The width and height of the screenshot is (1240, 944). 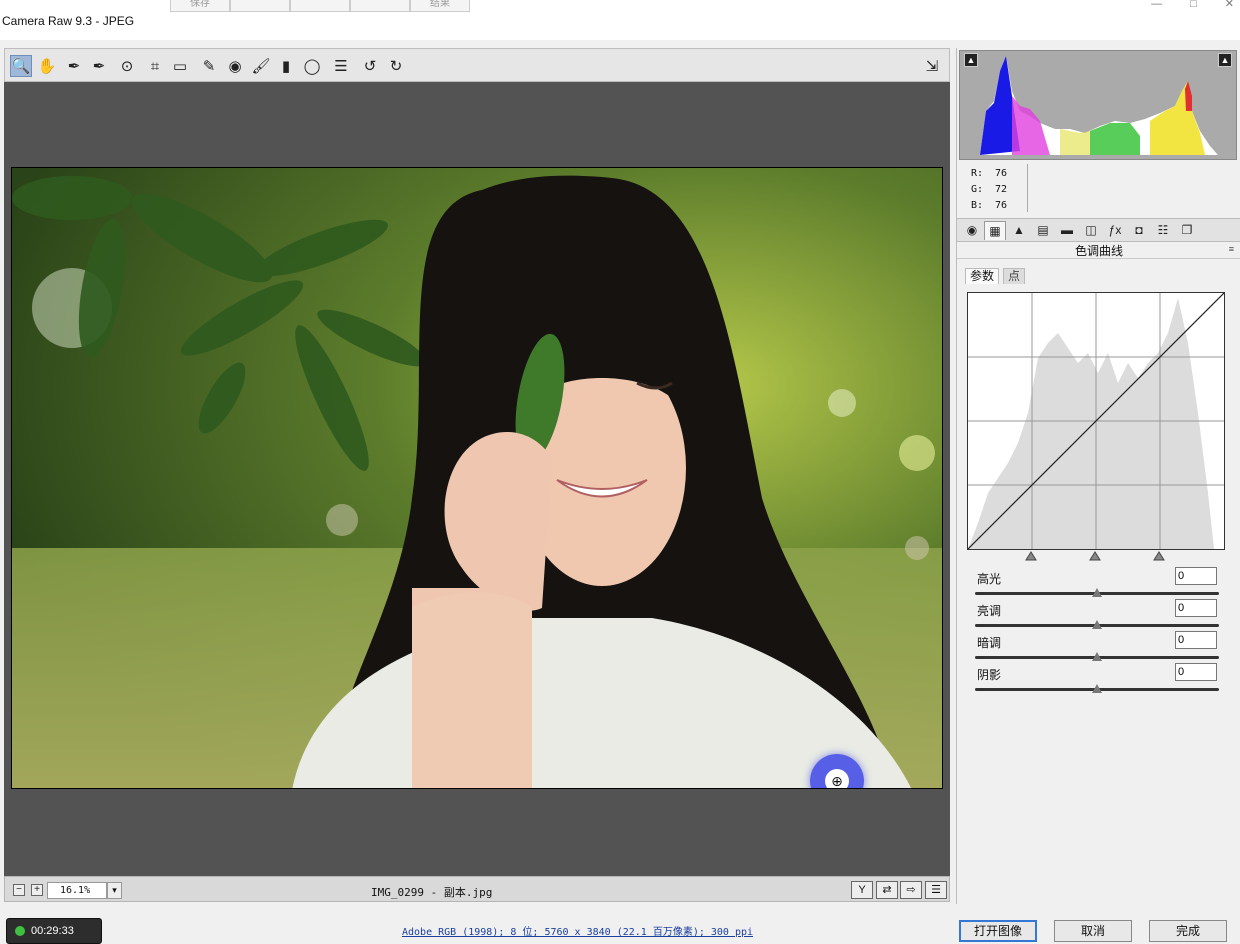 What do you see at coordinates (1001, 173) in the screenshot?
I see `r-value: 76` at bounding box center [1001, 173].